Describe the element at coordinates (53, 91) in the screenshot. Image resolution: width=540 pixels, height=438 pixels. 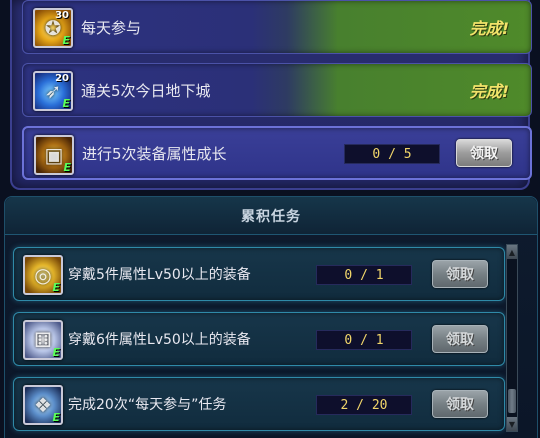
I see `blue-wing-icon: ➶ 20 E` at that location.